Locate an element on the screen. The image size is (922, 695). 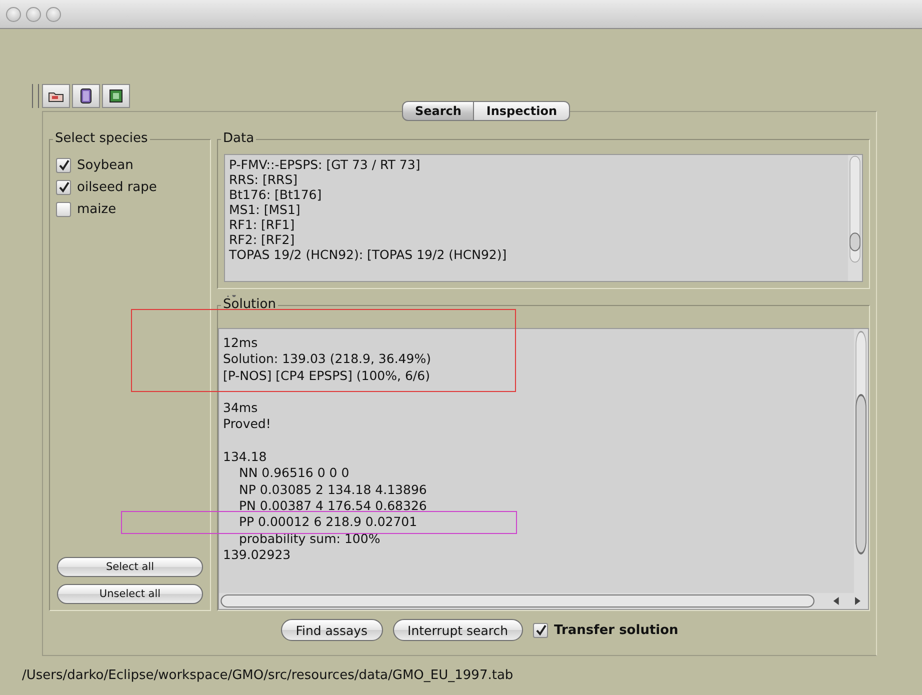
button: Find assays is located at coordinates (331, 630).